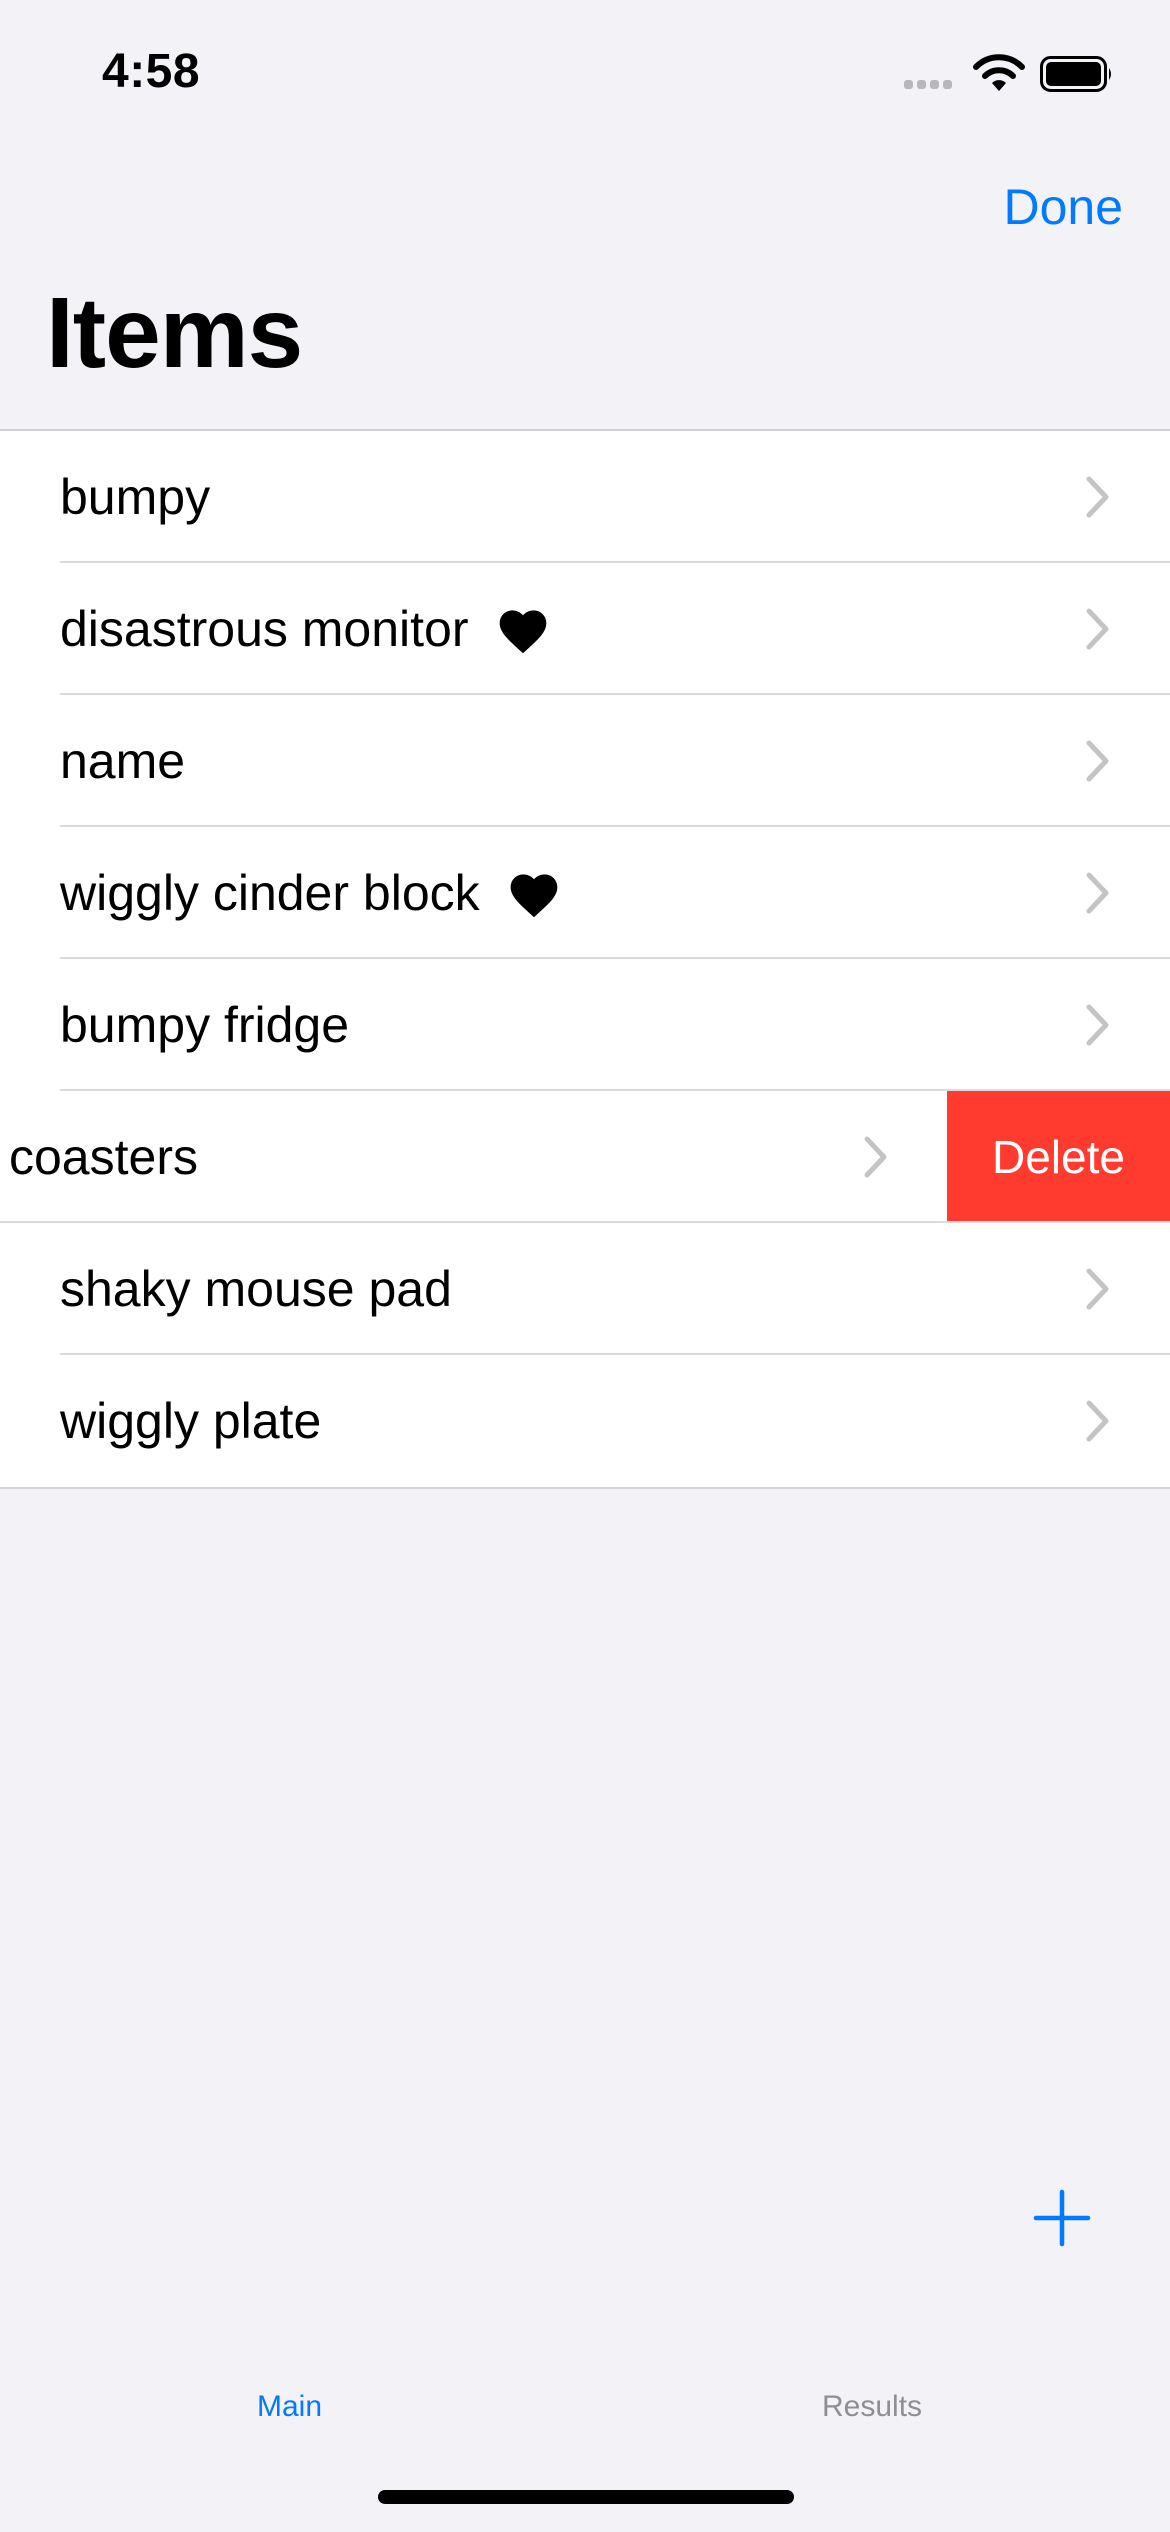 The image size is (1170, 2532). What do you see at coordinates (151, 71) in the screenshot?
I see `status-time: 4:58` at bounding box center [151, 71].